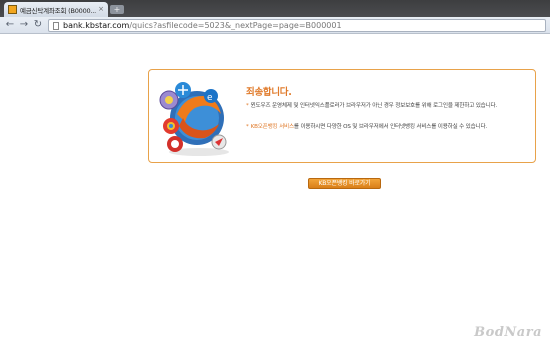 This screenshot has height=344, width=550. What do you see at coordinates (508, 332) in the screenshot?
I see `watermark-logo: BodNara` at bounding box center [508, 332].